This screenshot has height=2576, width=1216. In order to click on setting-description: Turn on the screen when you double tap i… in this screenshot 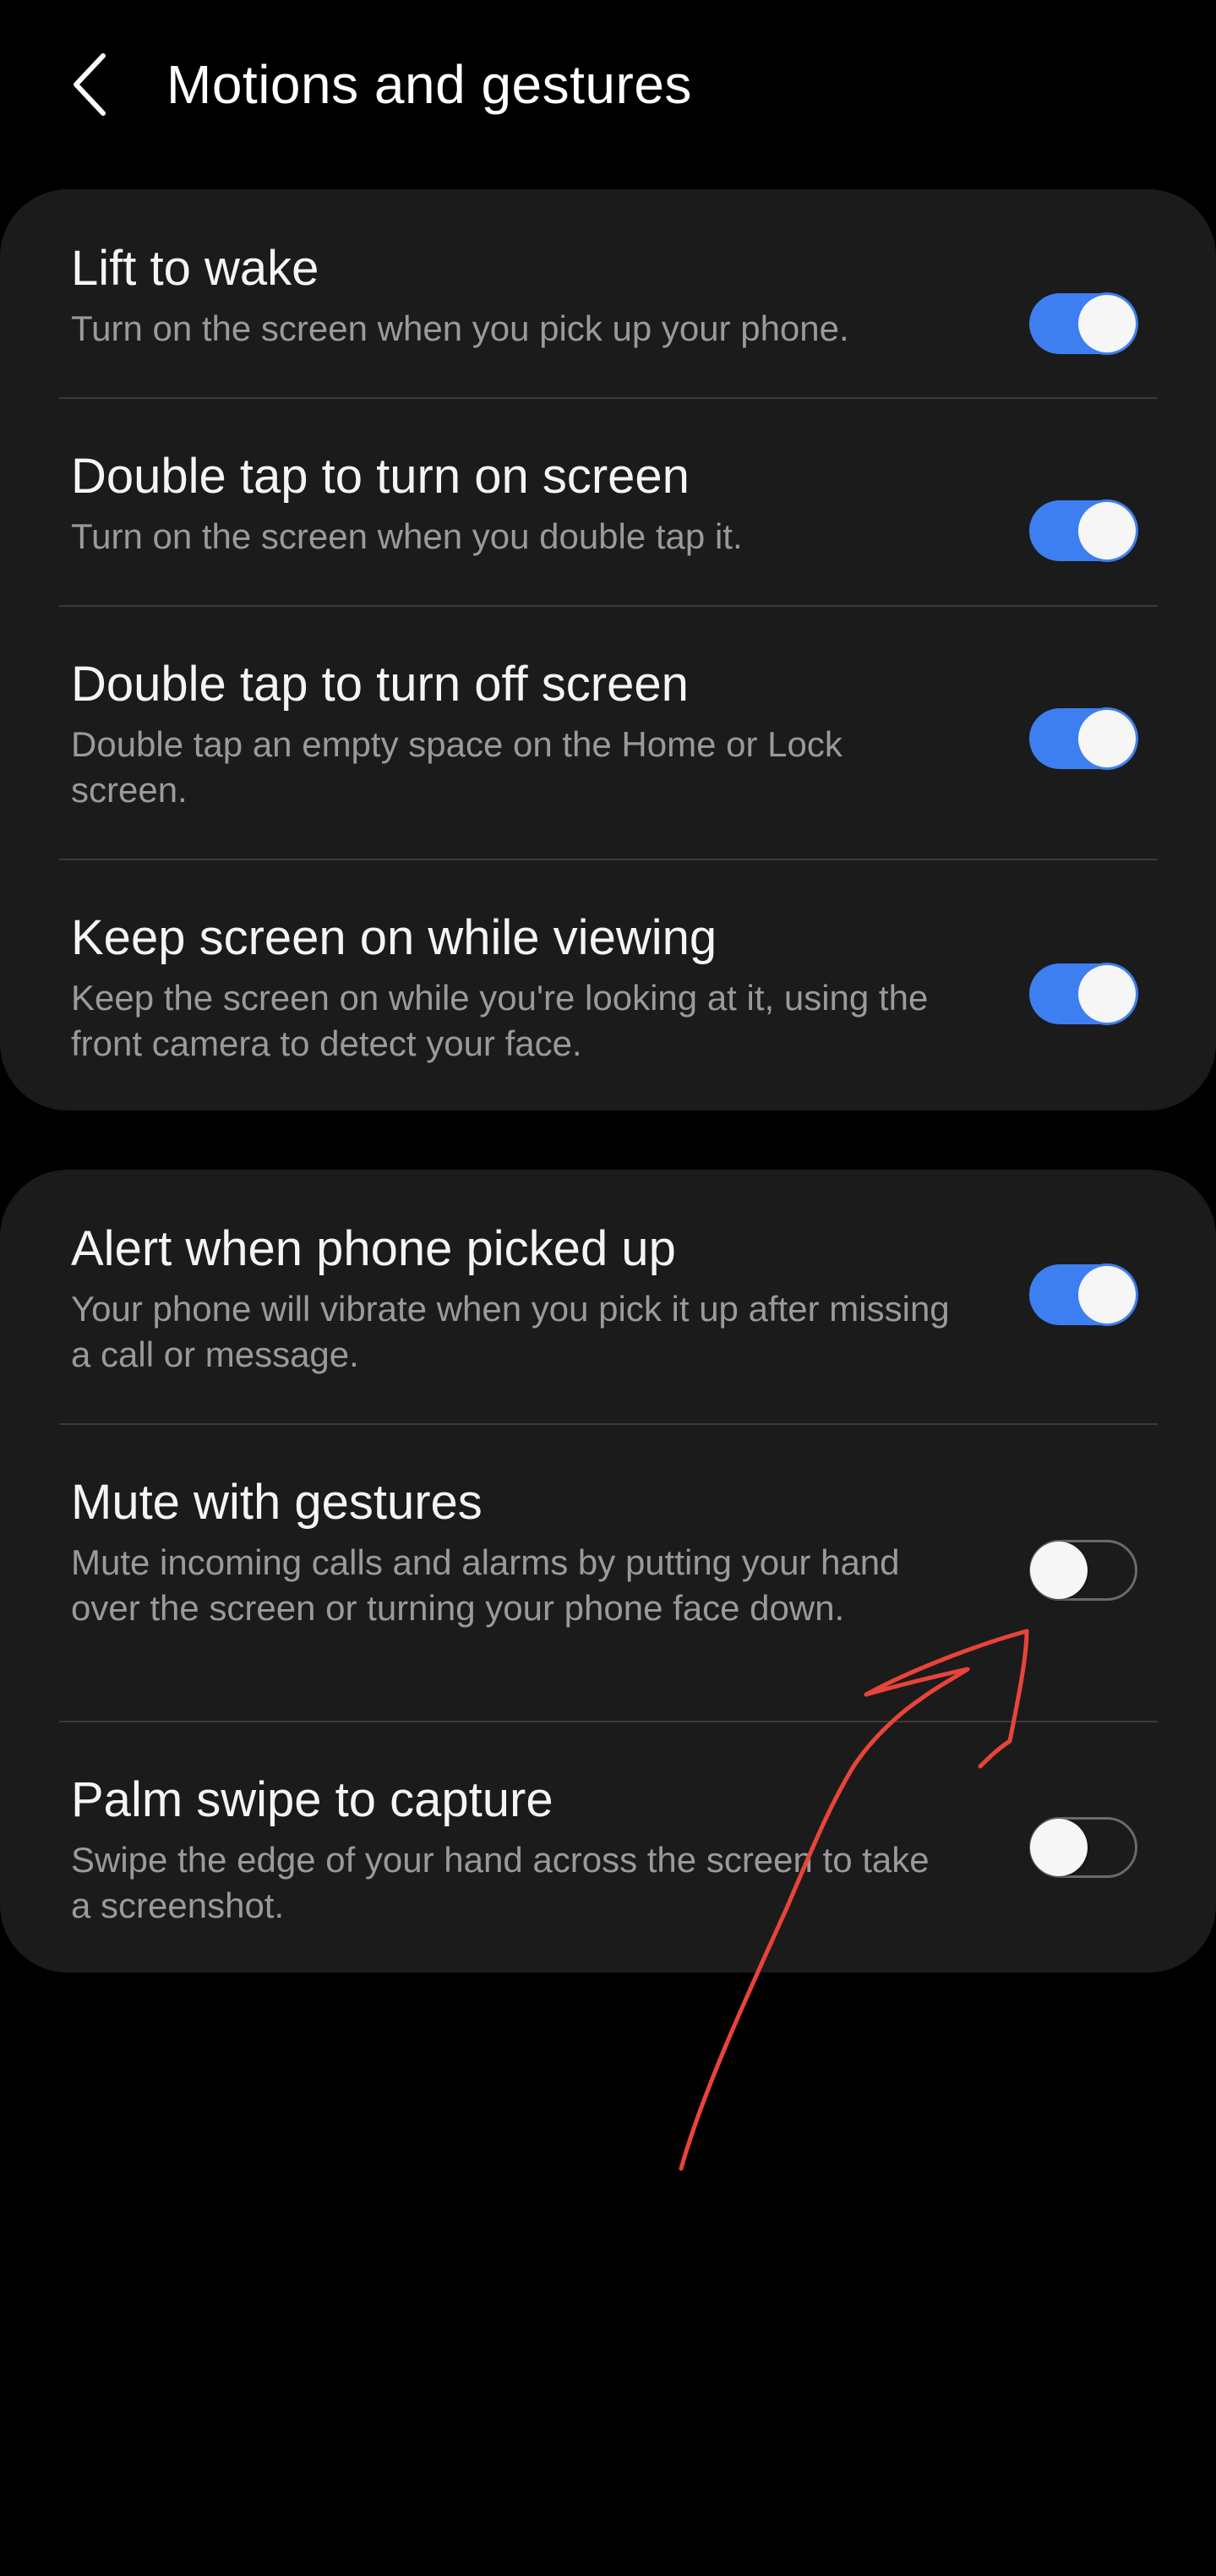, I will do `click(407, 536)`.